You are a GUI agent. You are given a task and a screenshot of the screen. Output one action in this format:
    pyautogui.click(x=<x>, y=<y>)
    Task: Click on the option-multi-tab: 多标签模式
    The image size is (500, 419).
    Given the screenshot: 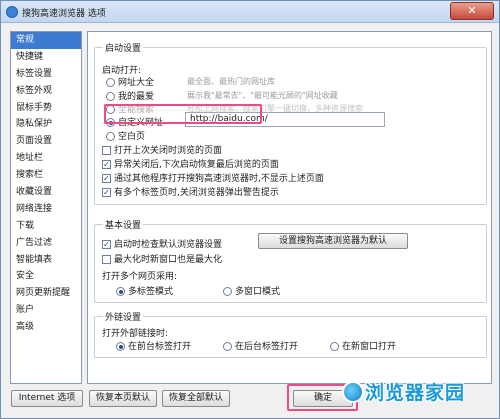 What is the action you would take?
    pyautogui.click(x=144, y=290)
    